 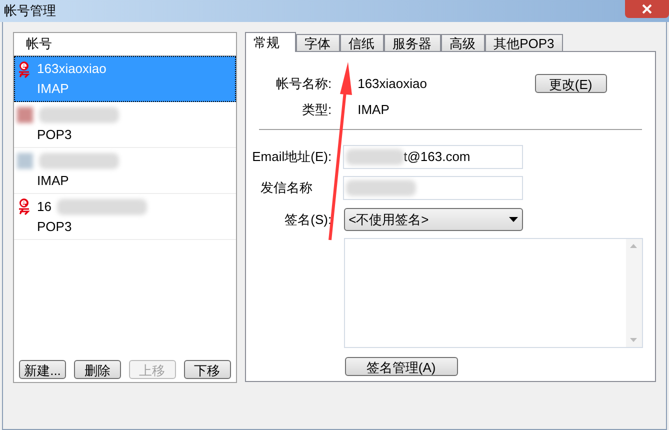 I want to click on signature-manage-button: 签名管理(A), so click(x=401, y=366).